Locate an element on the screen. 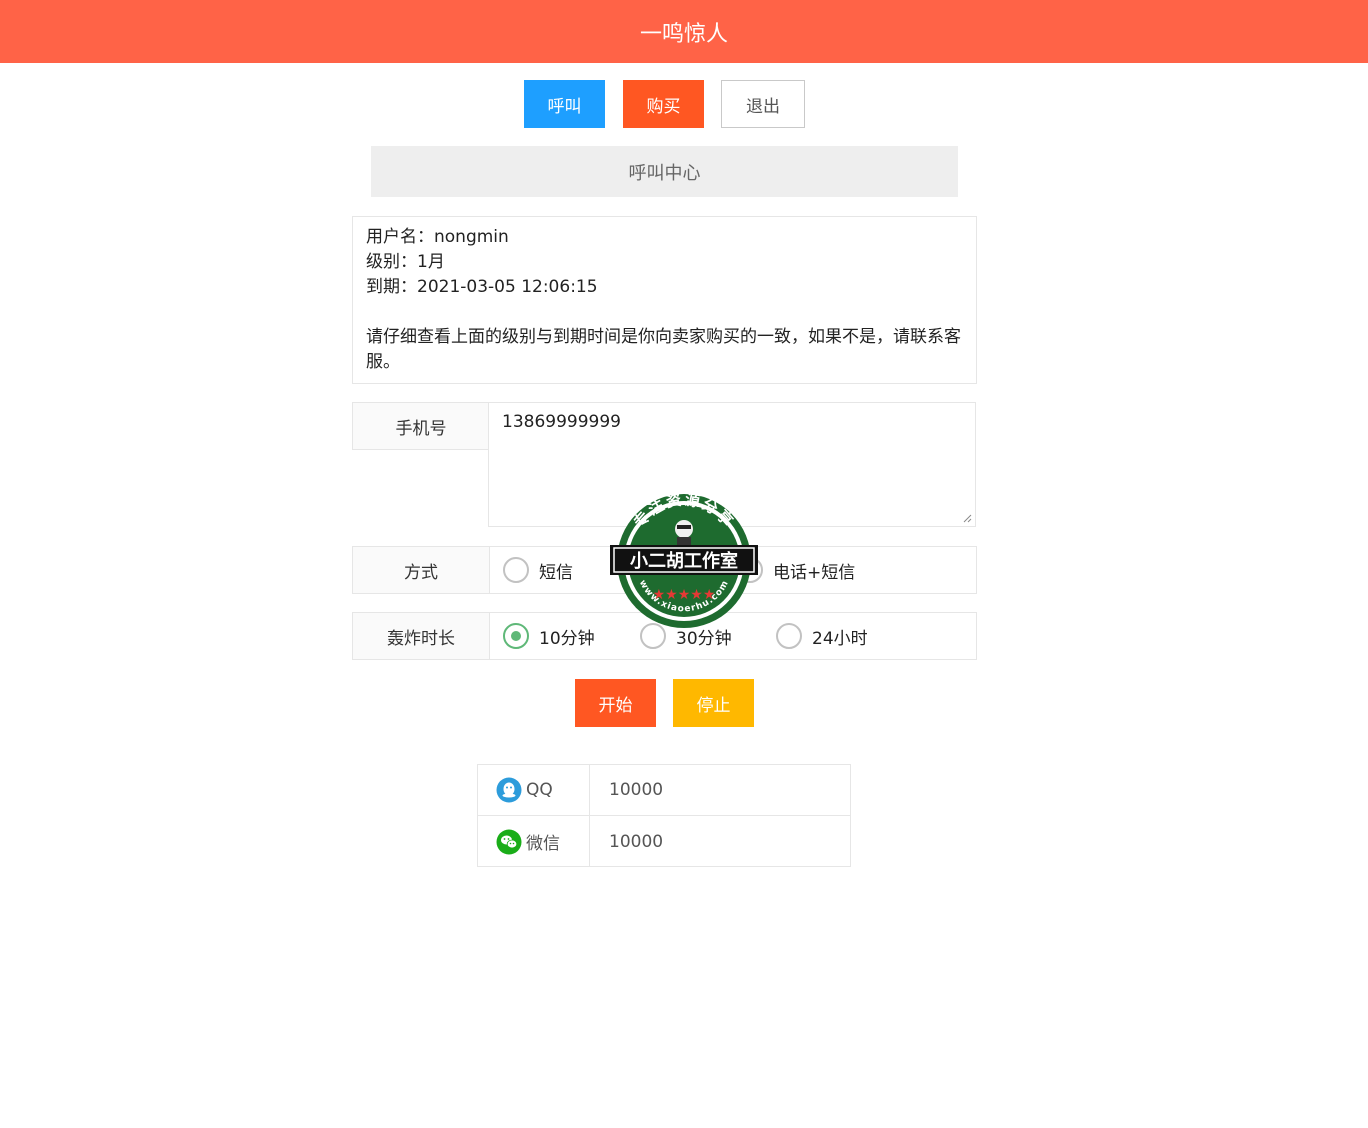 This screenshot has height=1128, width=1368. section-title-text: 呼叫中心 is located at coordinates (664, 173).